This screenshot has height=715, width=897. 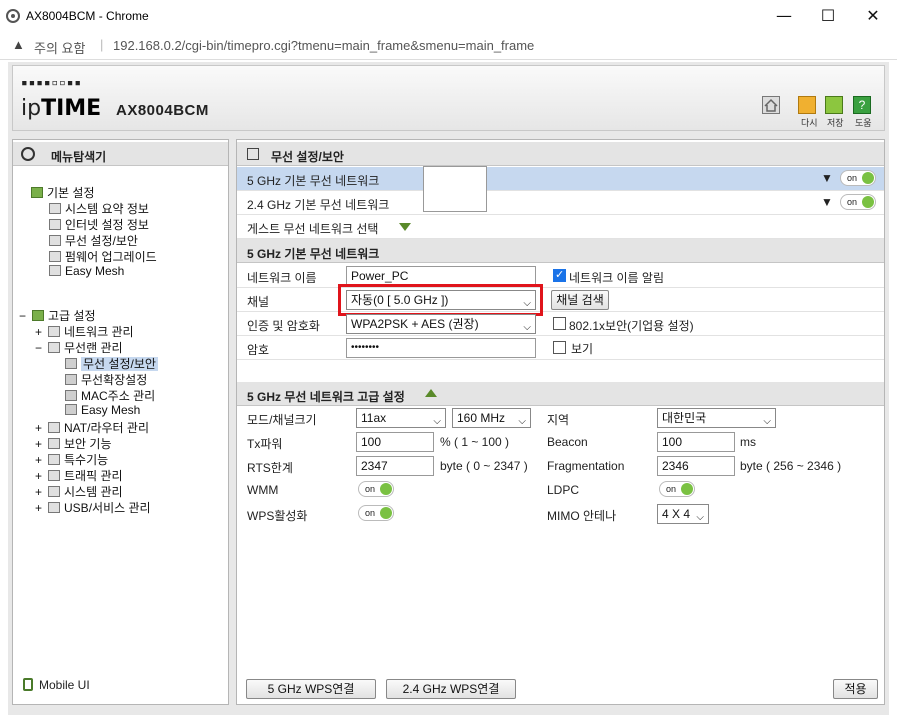 What do you see at coordinates (311, 689) in the screenshot?
I see `wps-5ghz-button: 5 GHz WPS연결` at bounding box center [311, 689].